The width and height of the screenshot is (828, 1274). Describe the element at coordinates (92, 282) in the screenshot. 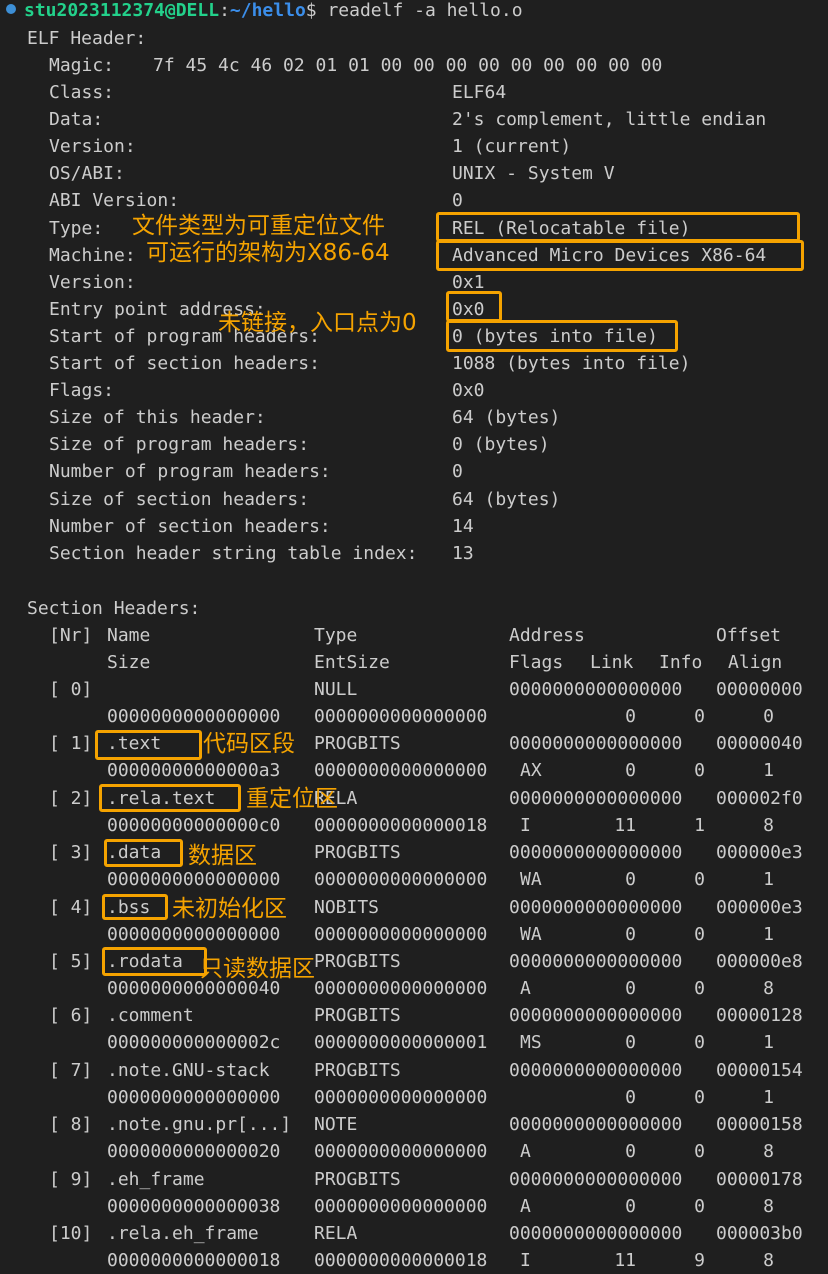

I see `elf-field-key: Version:` at that location.